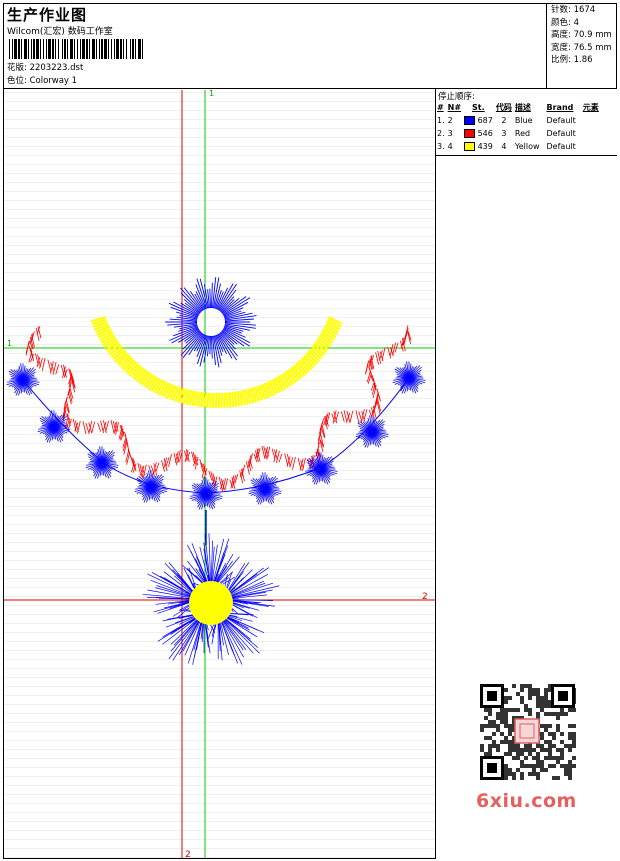  What do you see at coordinates (42, 81) in the screenshot?
I see `colorway: 色位: Colorway 1` at bounding box center [42, 81].